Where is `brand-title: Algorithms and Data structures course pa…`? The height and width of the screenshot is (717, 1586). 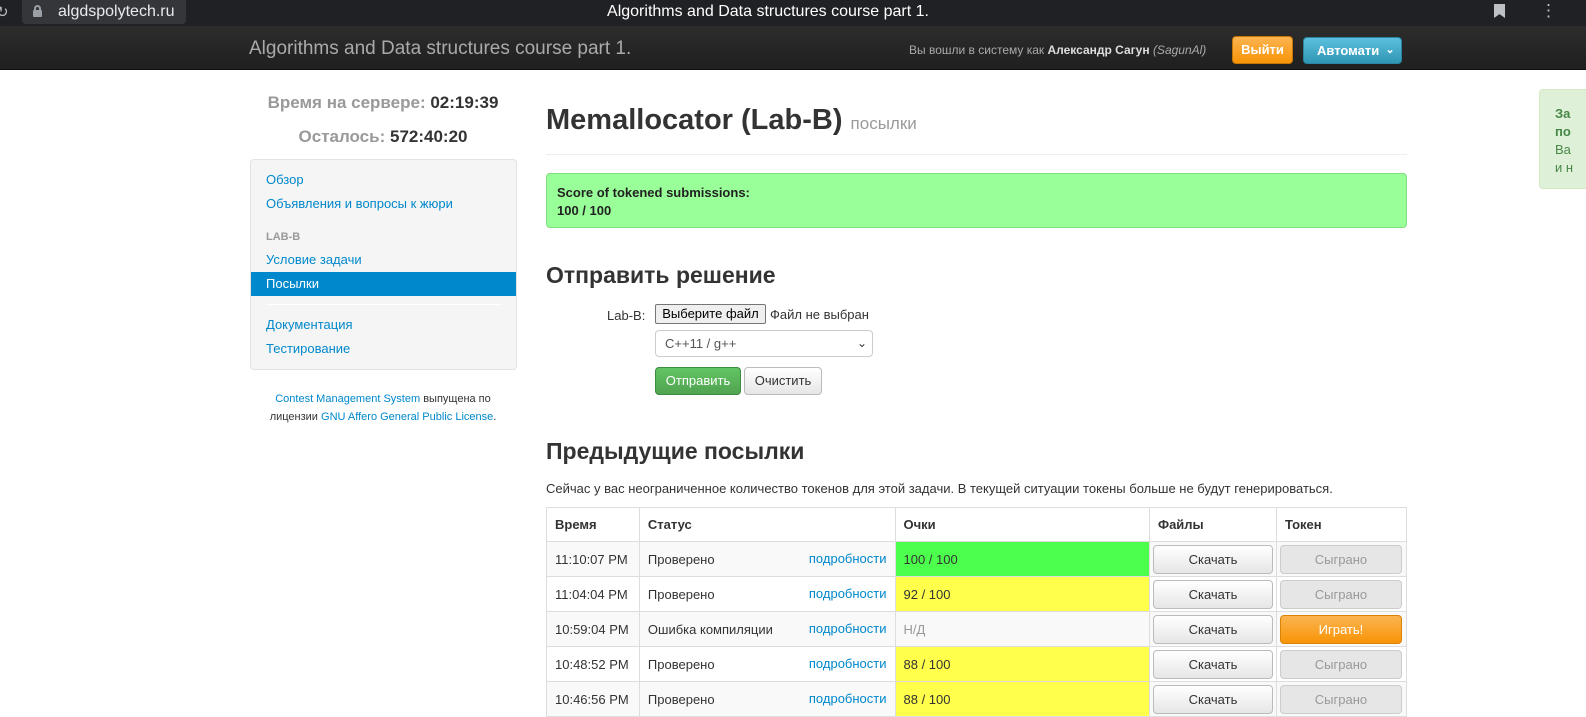
brand-title: Algorithms and Data structures course pa… is located at coordinates (440, 49).